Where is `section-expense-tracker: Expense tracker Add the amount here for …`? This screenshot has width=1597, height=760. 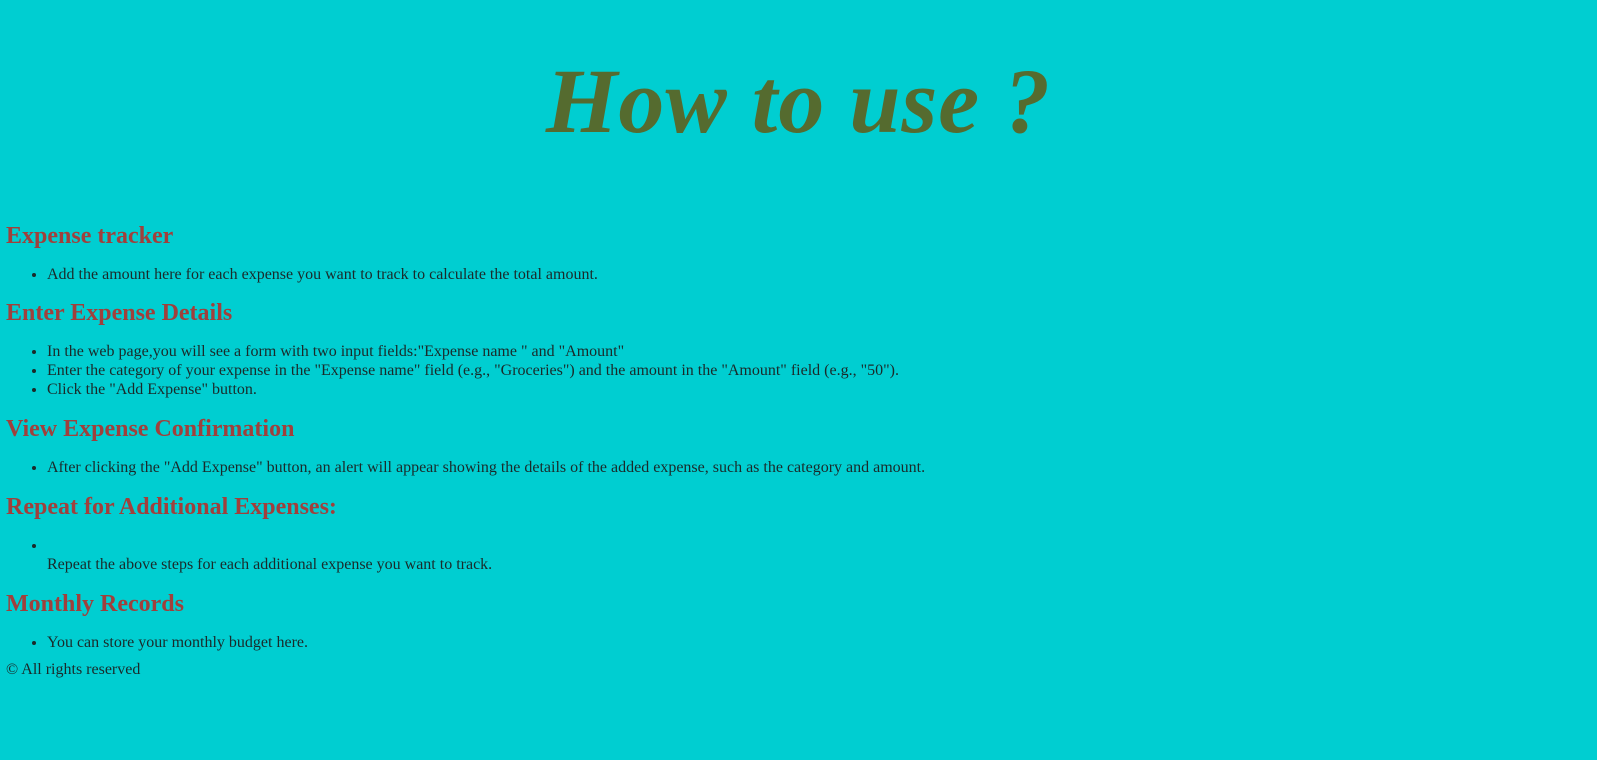 section-expense-tracker: Expense tracker Add the amount here for … is located at coordinates (801, 253).